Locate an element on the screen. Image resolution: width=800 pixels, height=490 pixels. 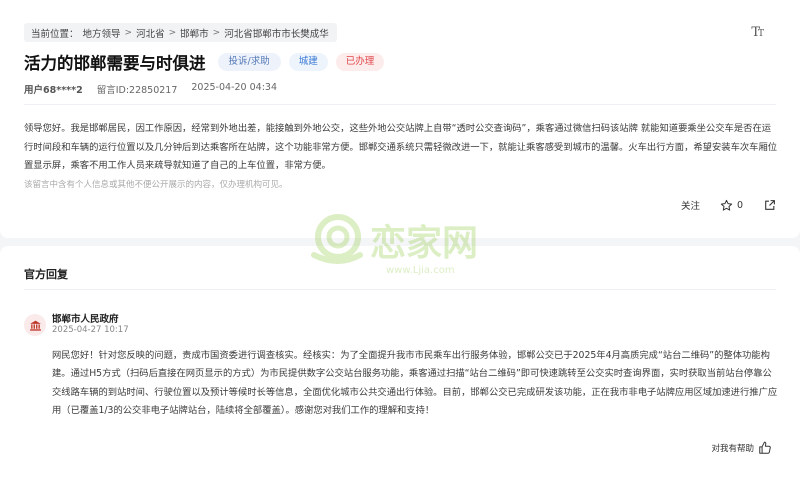
favorite-button: 0 is located at coordinates (731, 205).